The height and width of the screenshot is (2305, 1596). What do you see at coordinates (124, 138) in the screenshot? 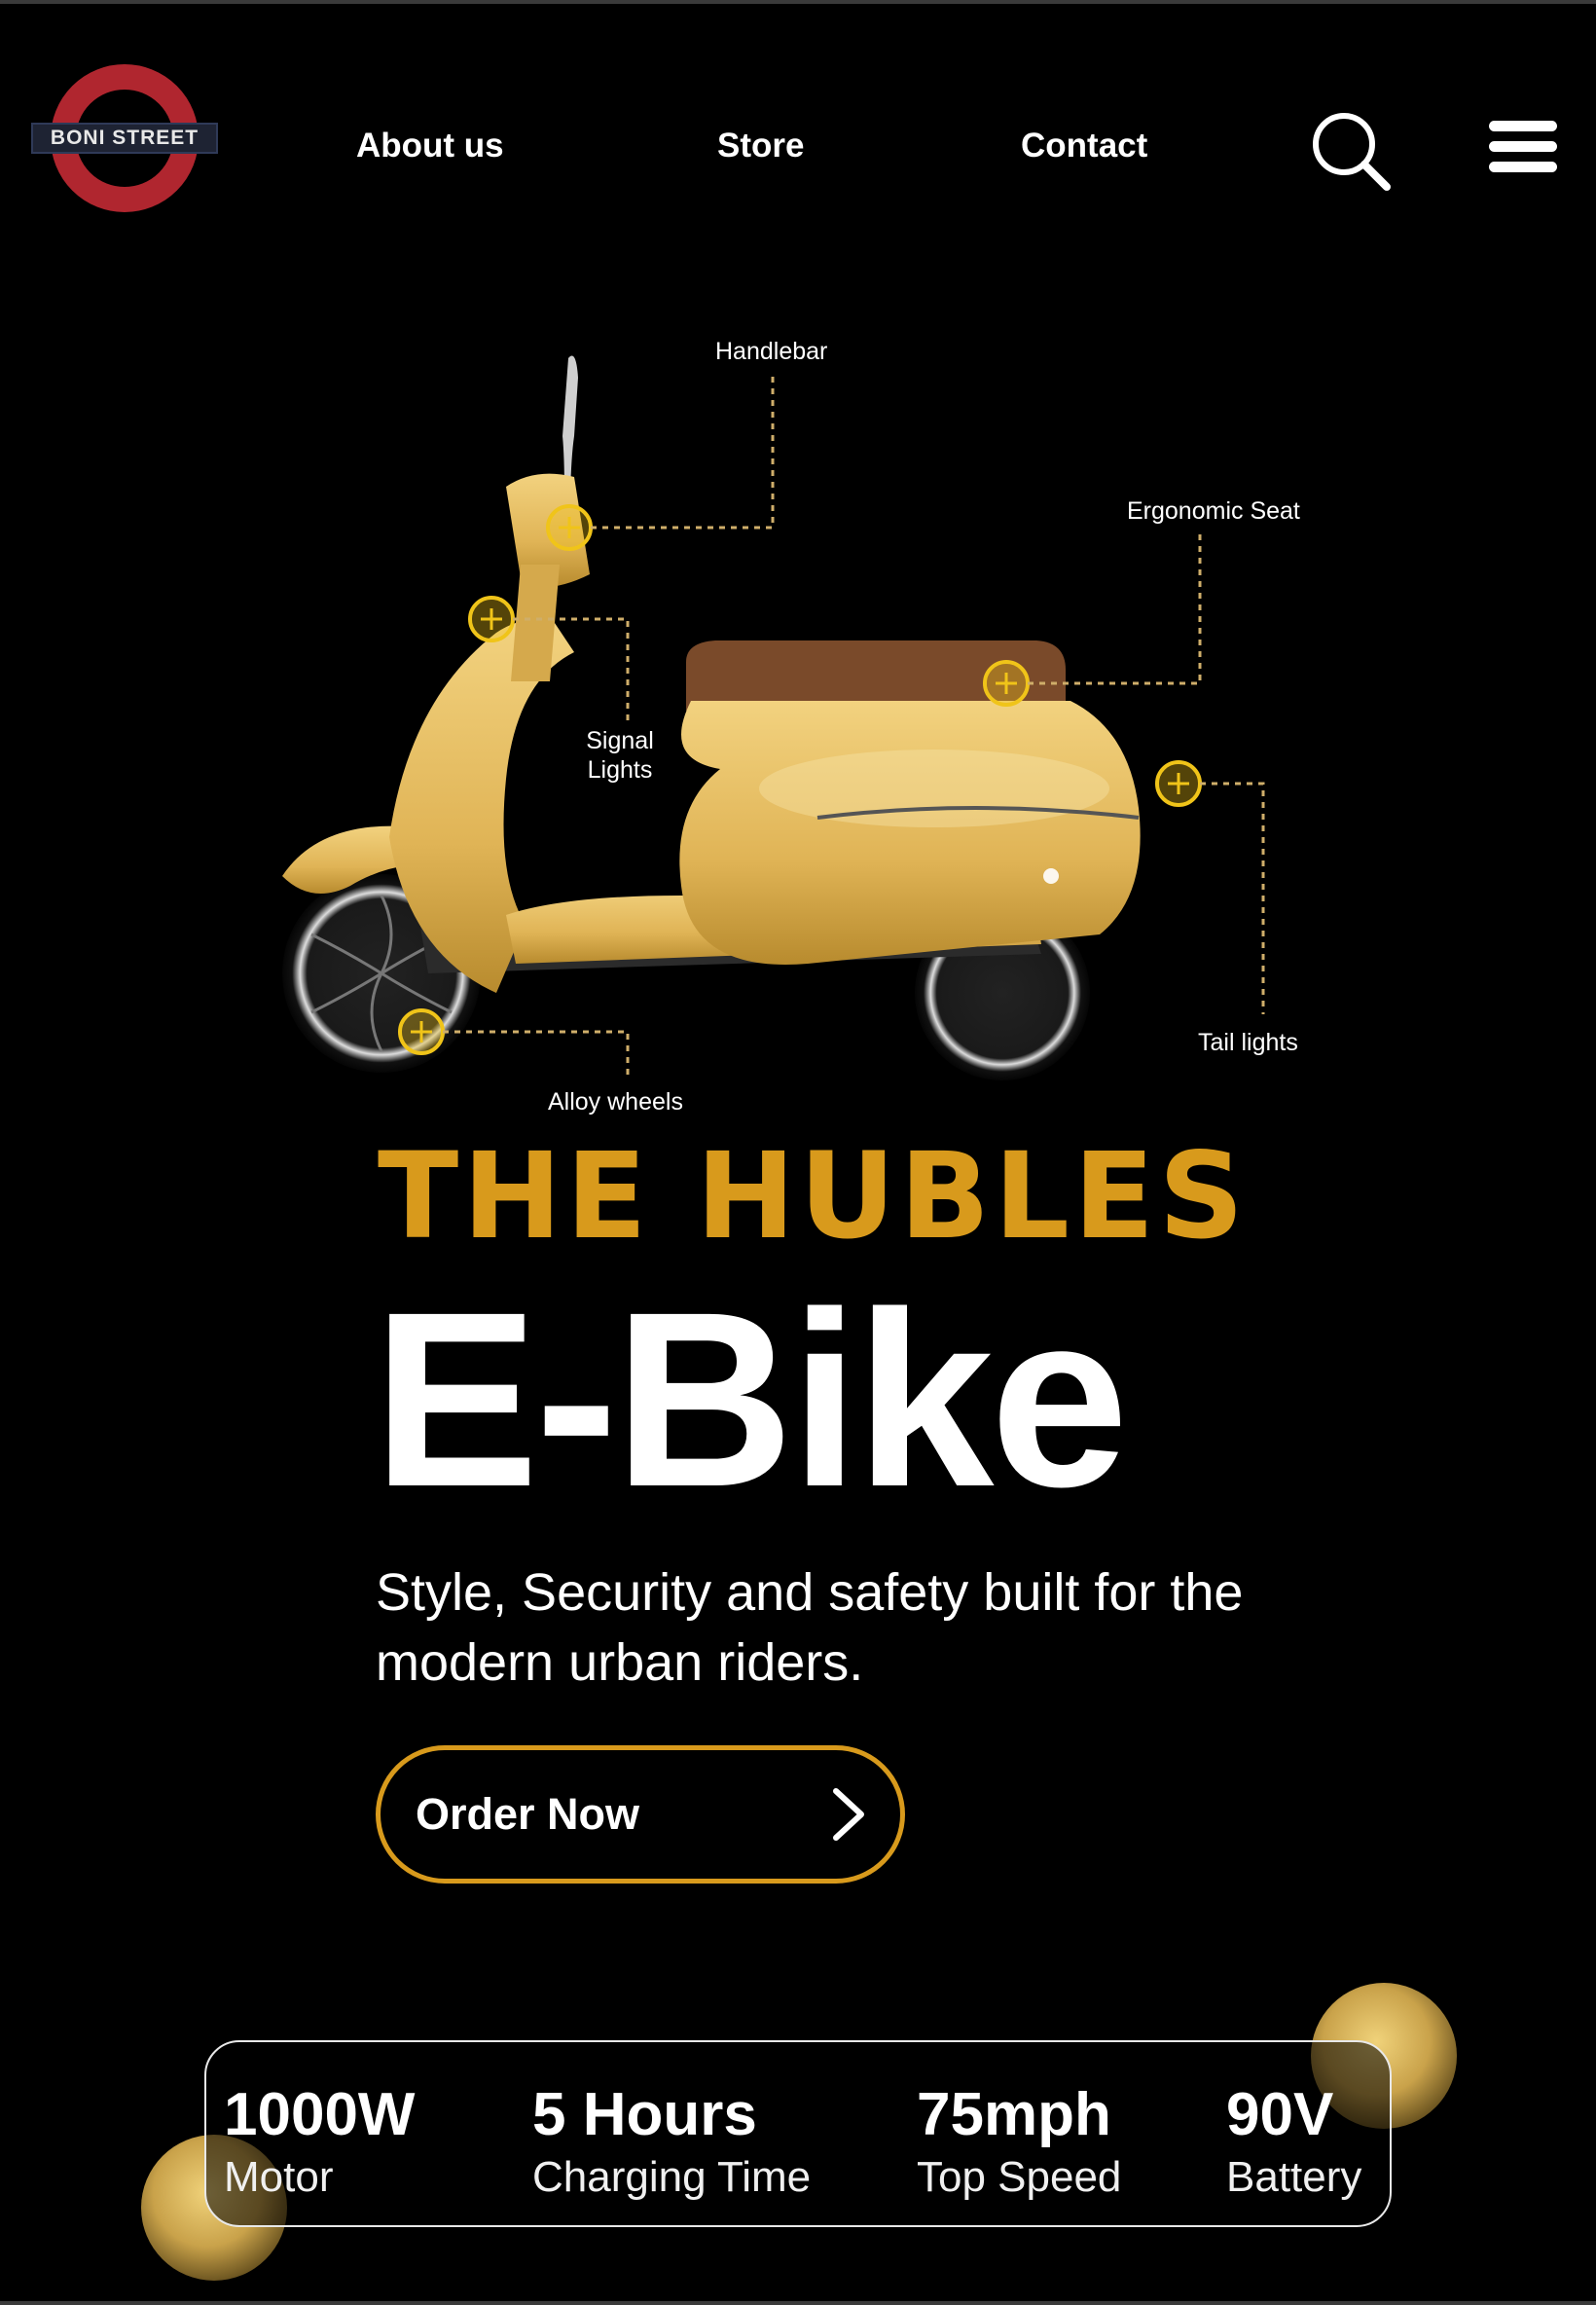
I see `logo-text: BONI STREET` at bounding box center [124, 138].